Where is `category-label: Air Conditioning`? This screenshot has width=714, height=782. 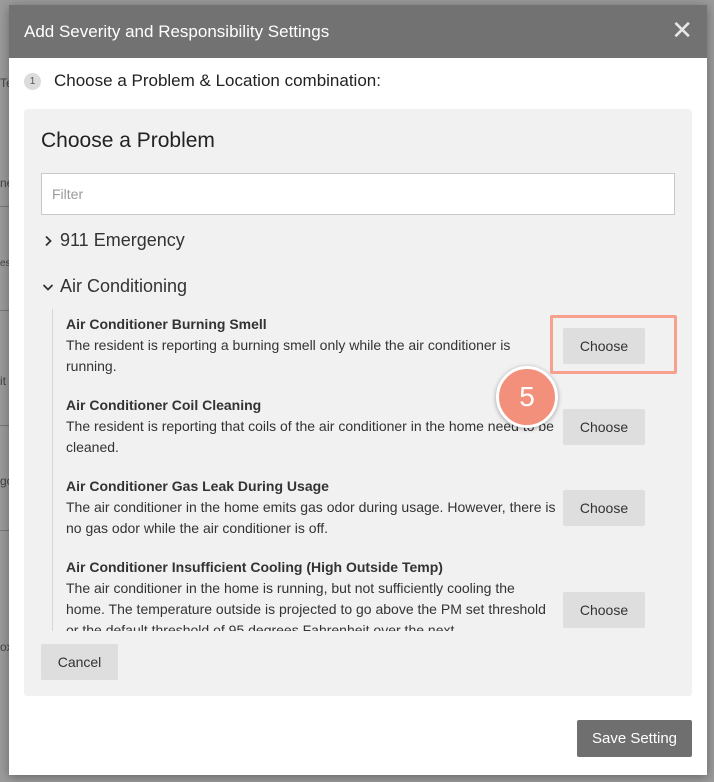 category-label: Air Conditioning is located at coordinates (124, 286).